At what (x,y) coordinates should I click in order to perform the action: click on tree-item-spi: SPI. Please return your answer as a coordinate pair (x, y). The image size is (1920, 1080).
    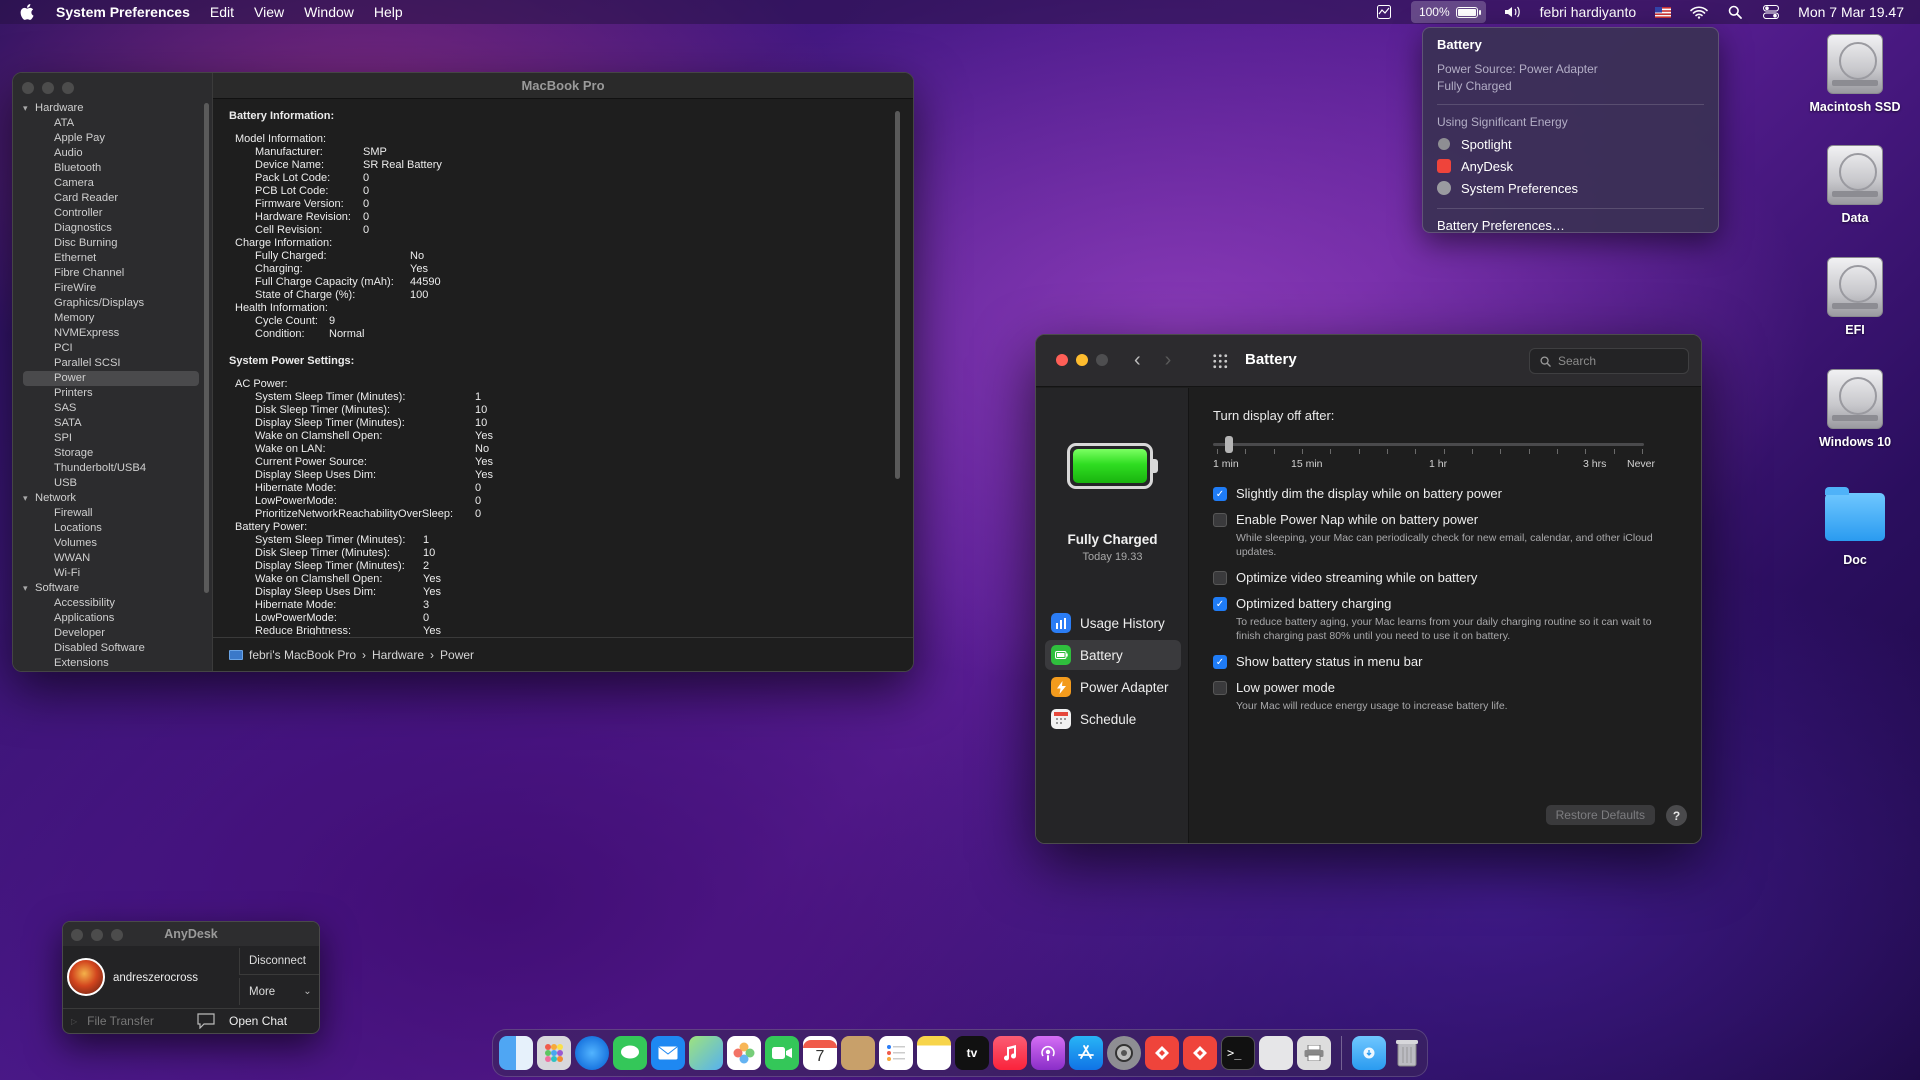
    Looking at the image, I should click on (116, 438).